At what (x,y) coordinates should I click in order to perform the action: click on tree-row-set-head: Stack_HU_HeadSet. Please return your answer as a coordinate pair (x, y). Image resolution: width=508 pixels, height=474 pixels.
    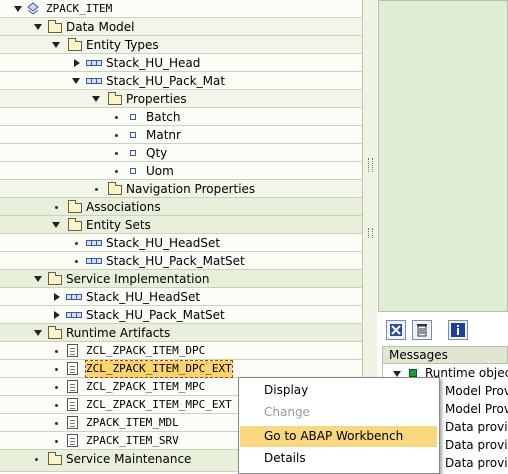
    Looking at the image, I should click on (181, 243).